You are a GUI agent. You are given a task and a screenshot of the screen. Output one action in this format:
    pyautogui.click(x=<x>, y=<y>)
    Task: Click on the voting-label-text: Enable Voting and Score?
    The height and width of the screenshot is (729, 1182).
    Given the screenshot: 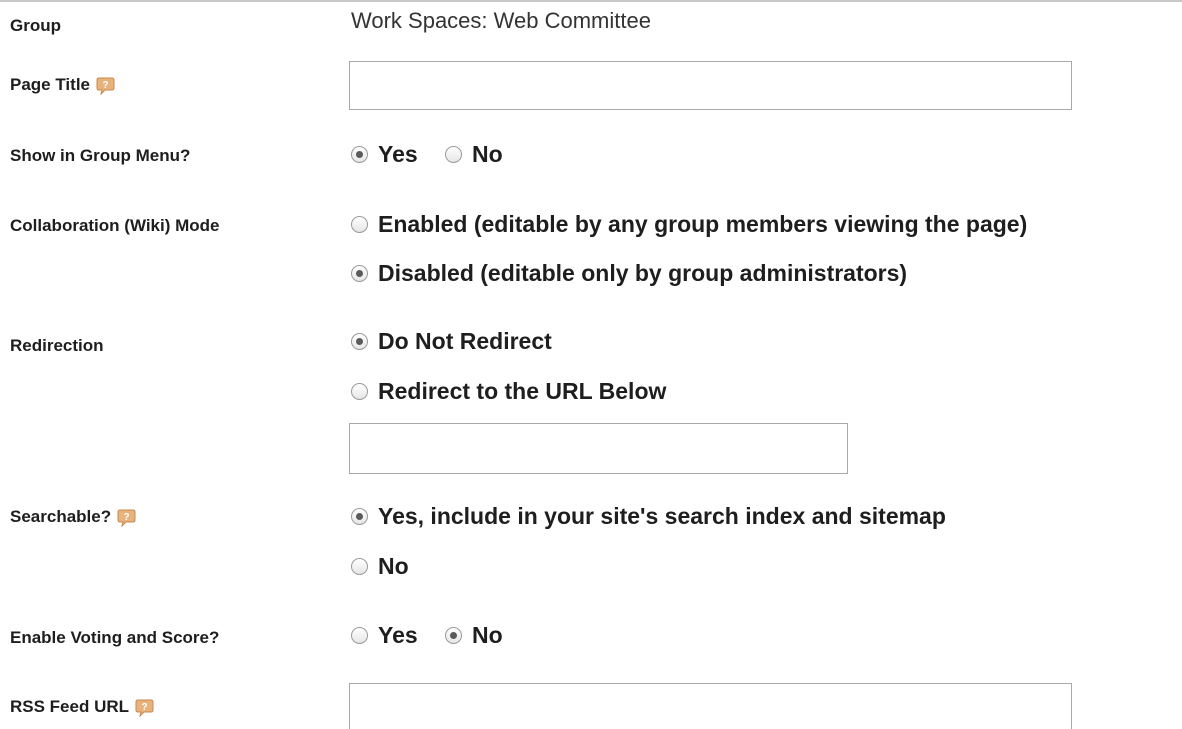 What is the action you would take?
    pyautogui.click(x=115, y=637)
    